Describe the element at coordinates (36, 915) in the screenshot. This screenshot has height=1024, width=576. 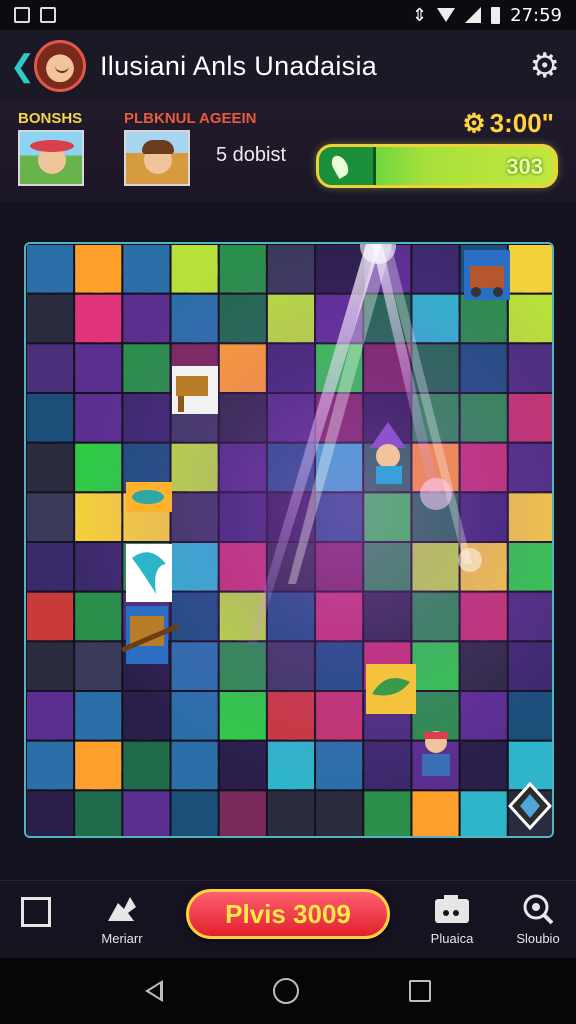
I see `square-button` at that location.